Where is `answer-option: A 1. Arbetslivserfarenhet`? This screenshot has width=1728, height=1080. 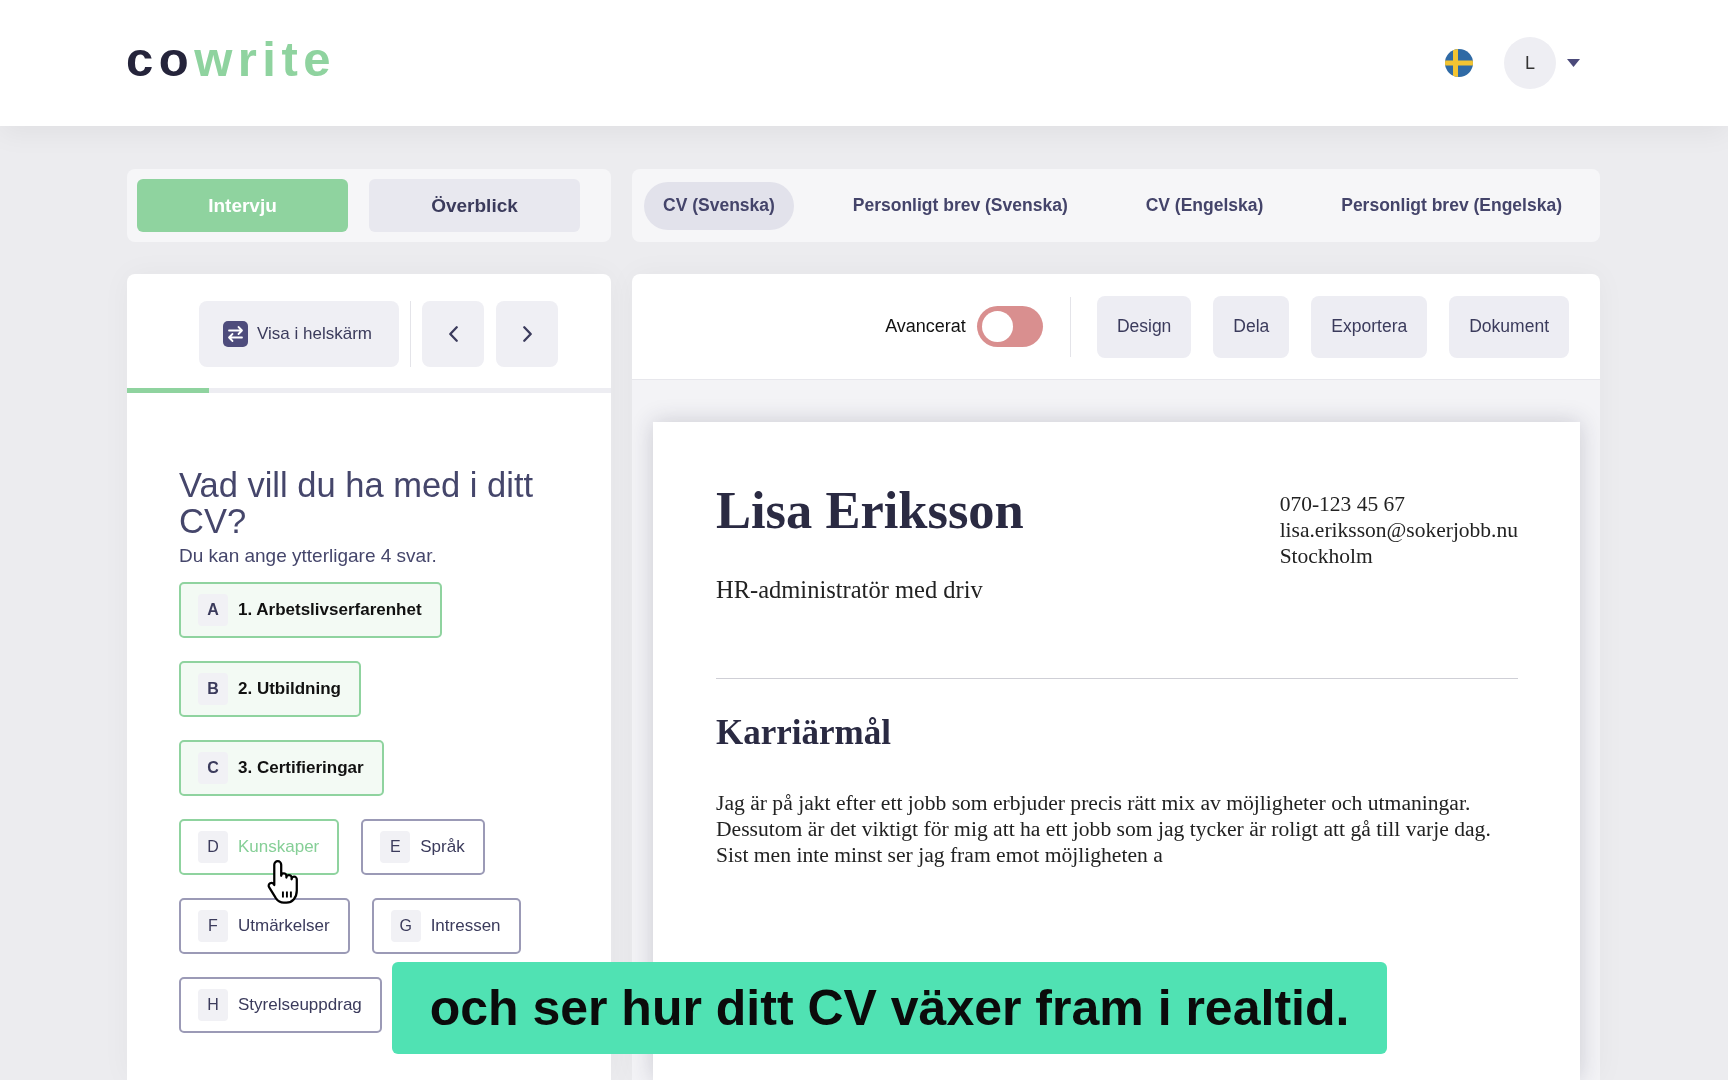
answer-option: A 1. Arbetslivserfarenhet is located at coordinates (310, 610).